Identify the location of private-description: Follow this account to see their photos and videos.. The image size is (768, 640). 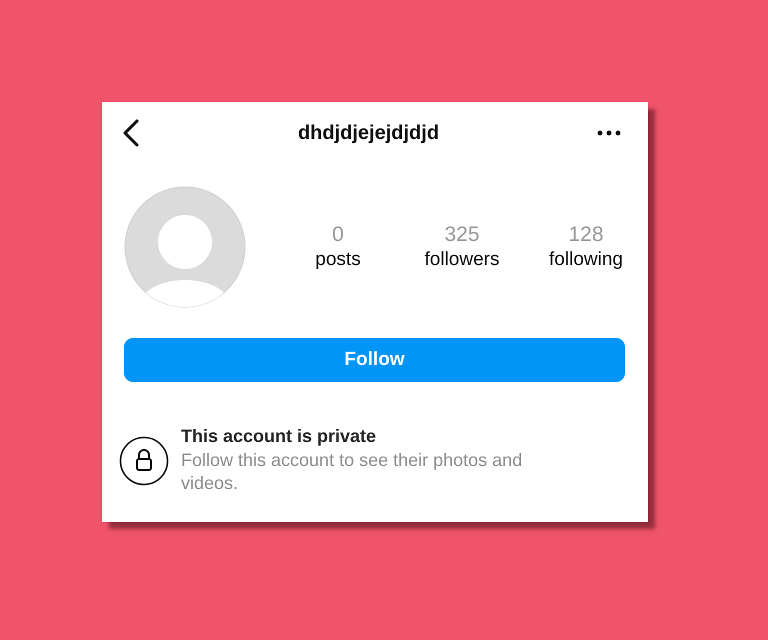
(352, 472).